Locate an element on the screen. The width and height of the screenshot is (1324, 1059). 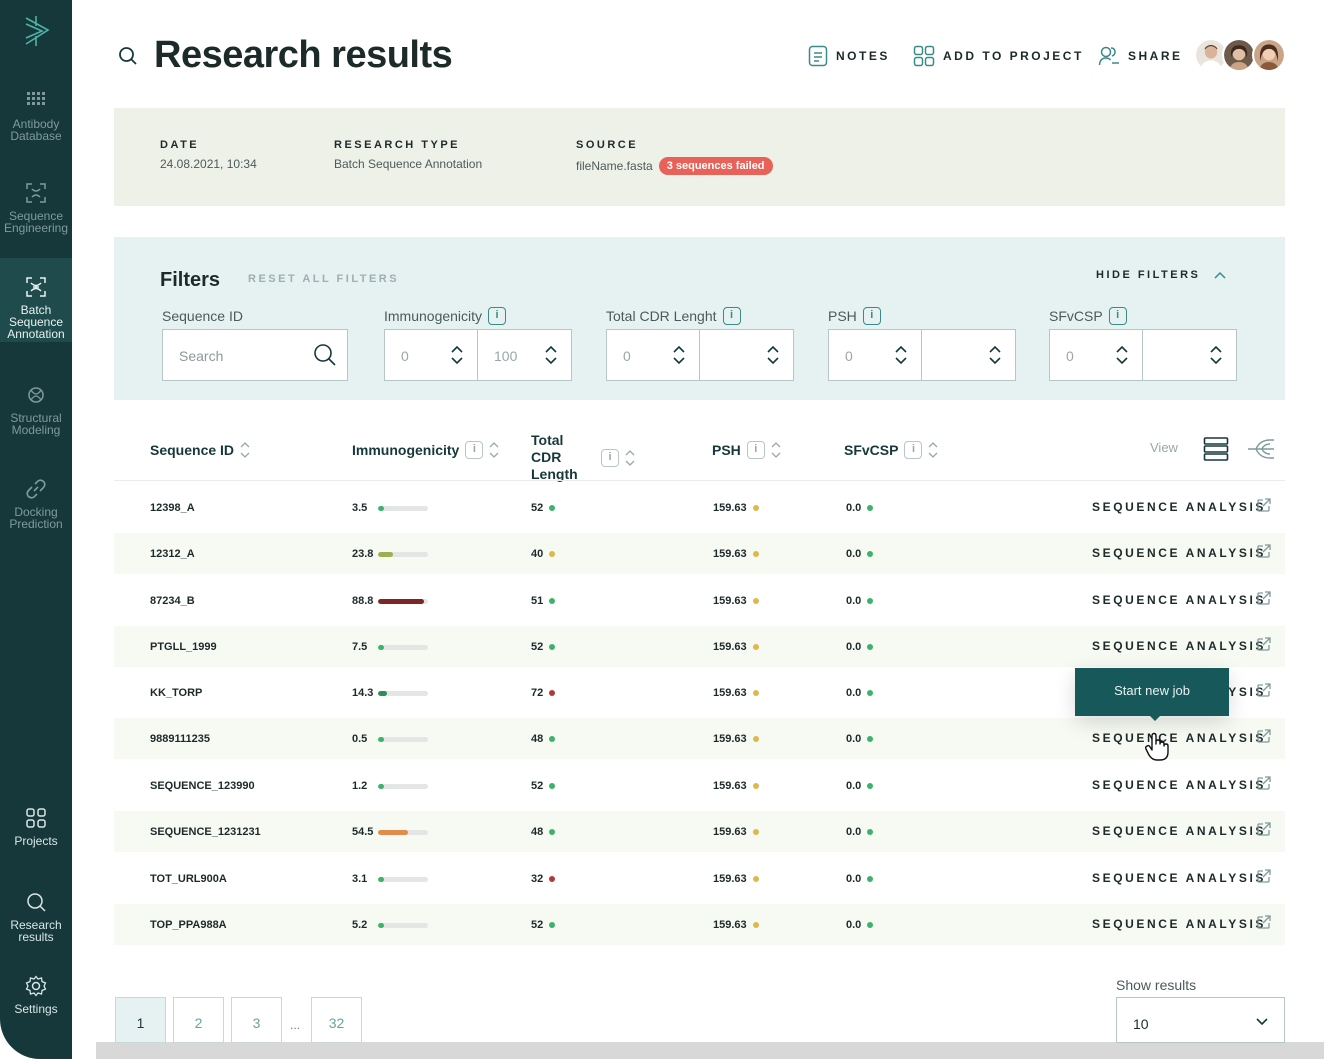
table-row: 12398_A 3.5 52 159.63 0.0 SEQUENCE ANALYSIS is located at coordinates (699, 507).